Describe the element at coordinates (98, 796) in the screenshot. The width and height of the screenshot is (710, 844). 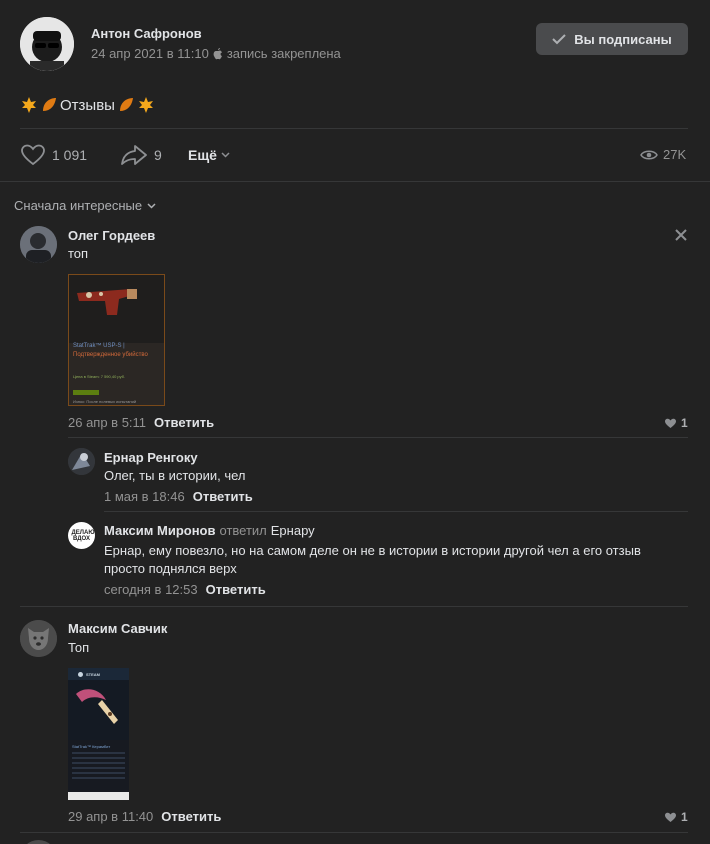
I see `phone-nav-bar` at that location.